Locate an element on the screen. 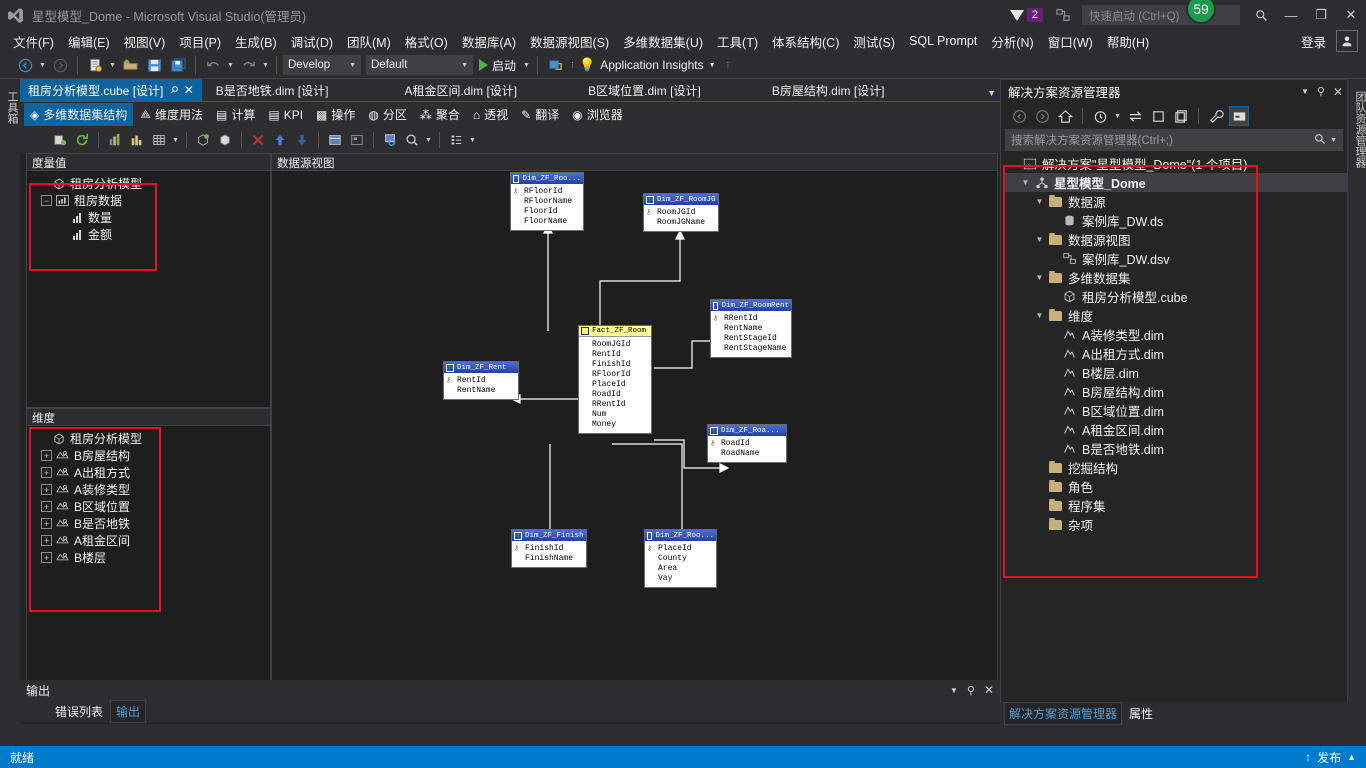  document-tab-dim-rent-range: A租金区间.dim [设计] is located at coordinates (461, 90).